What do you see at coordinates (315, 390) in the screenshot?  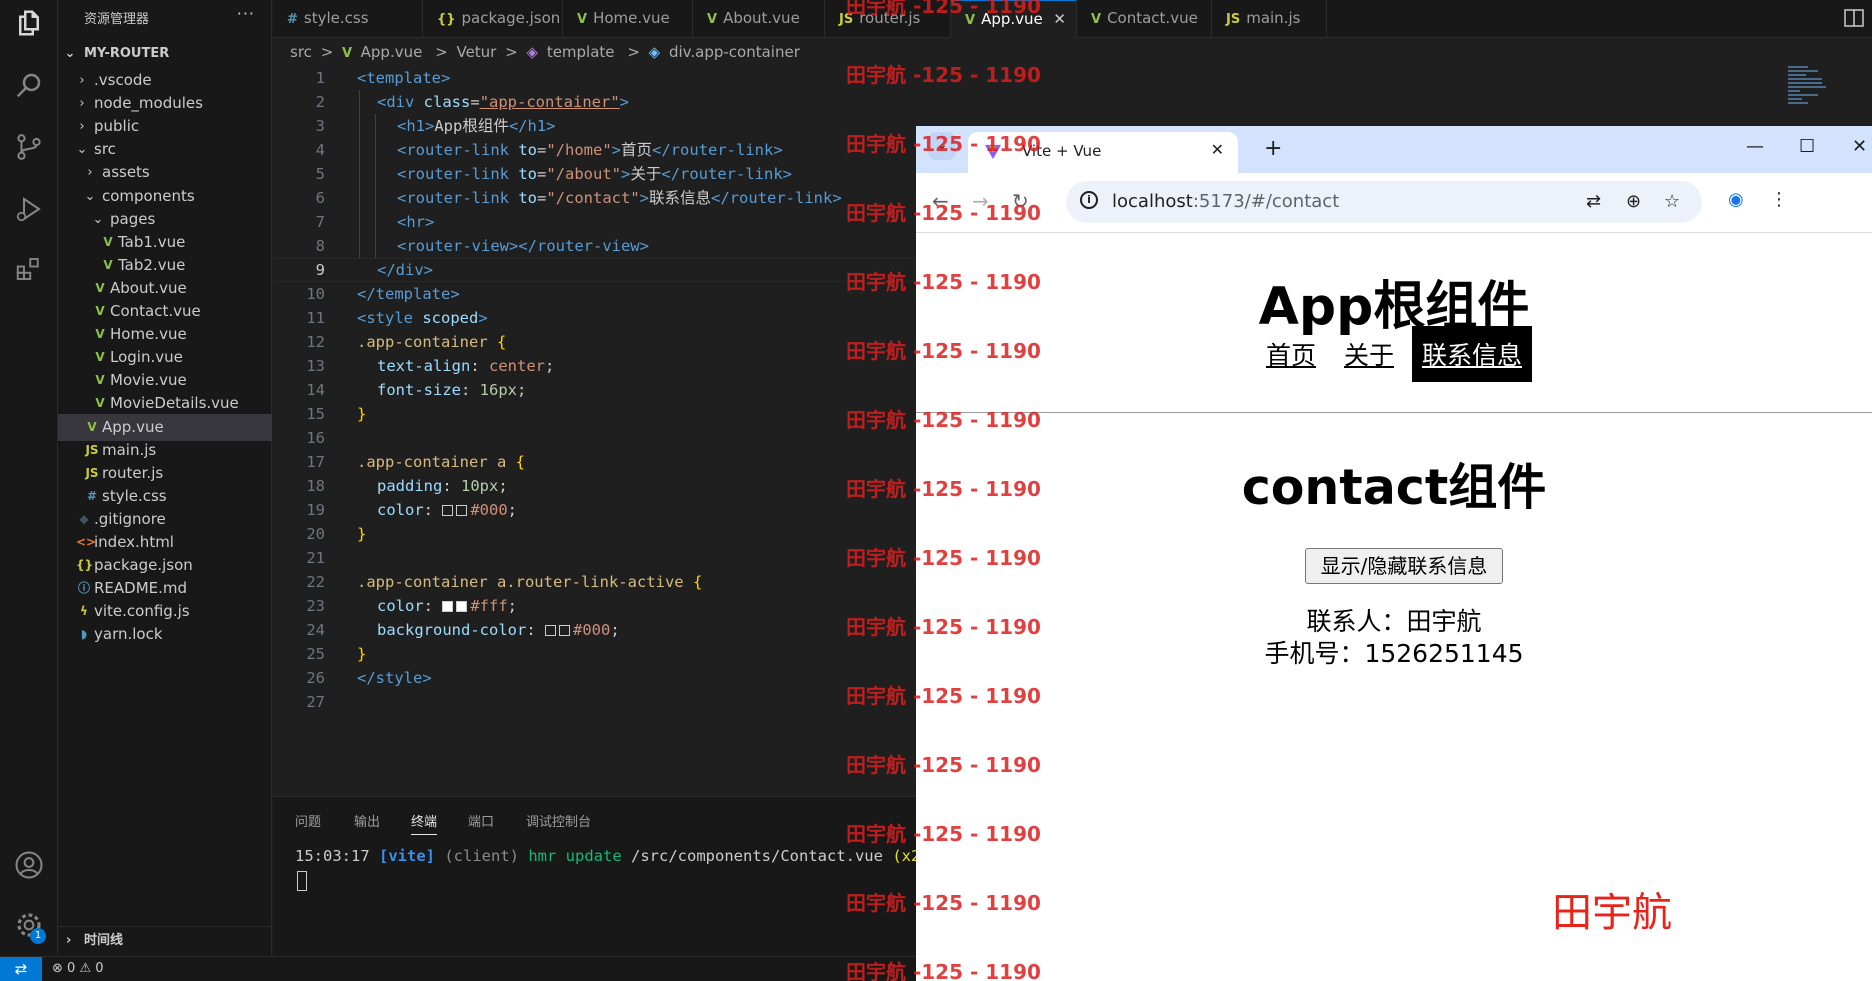 I see `line-number: 14` at bounding box center [315, 390].